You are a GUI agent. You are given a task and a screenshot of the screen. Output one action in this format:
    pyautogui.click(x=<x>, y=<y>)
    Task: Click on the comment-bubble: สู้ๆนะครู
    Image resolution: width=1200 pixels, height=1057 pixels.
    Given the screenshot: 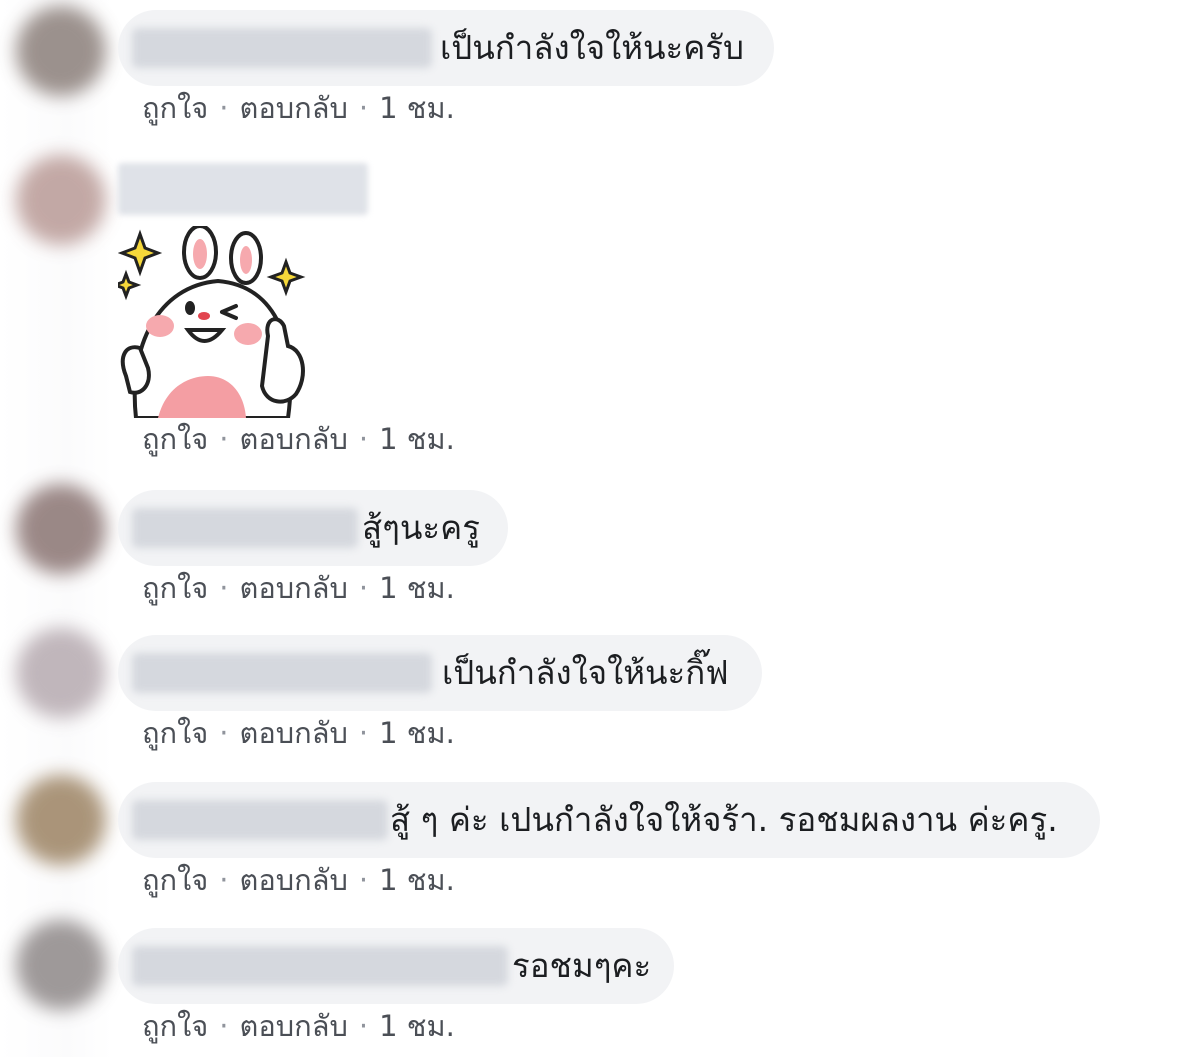 What is the action you would take?
    pyautogui.click(x=313, y=528)
    